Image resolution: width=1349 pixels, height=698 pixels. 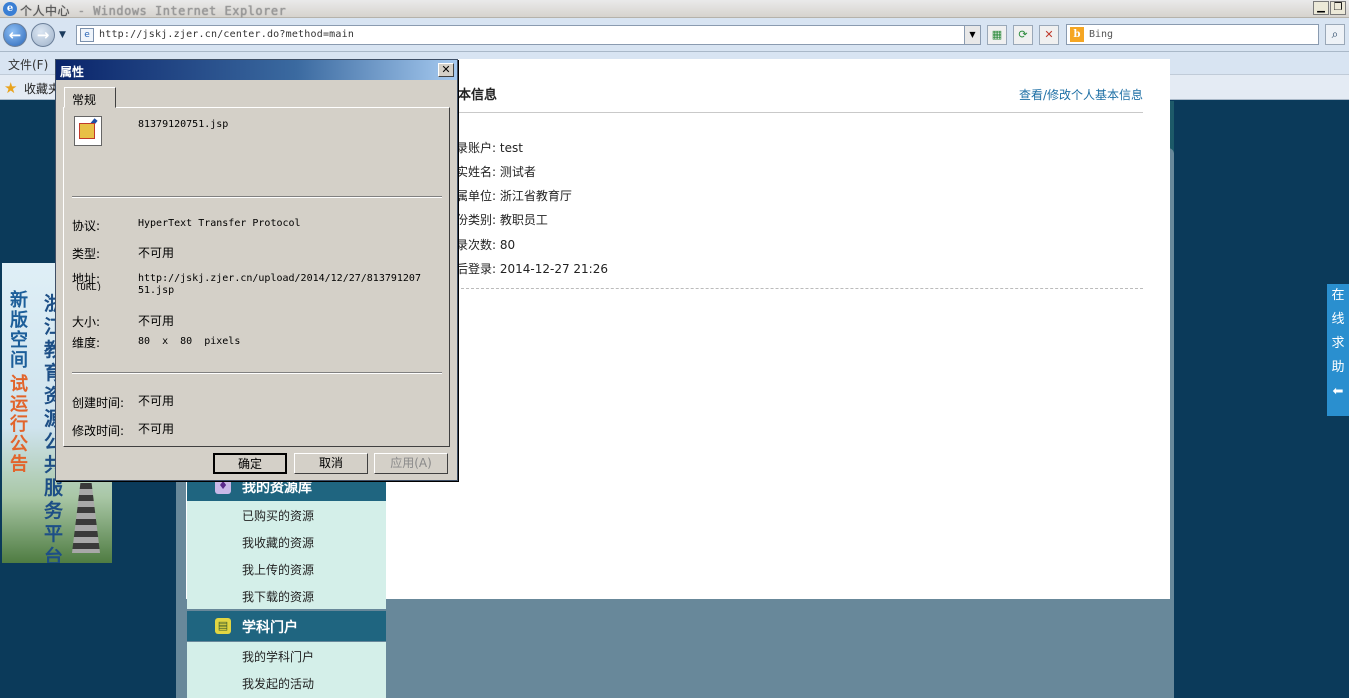 I want to click on forward-button: →, so click(x=43, y=35).